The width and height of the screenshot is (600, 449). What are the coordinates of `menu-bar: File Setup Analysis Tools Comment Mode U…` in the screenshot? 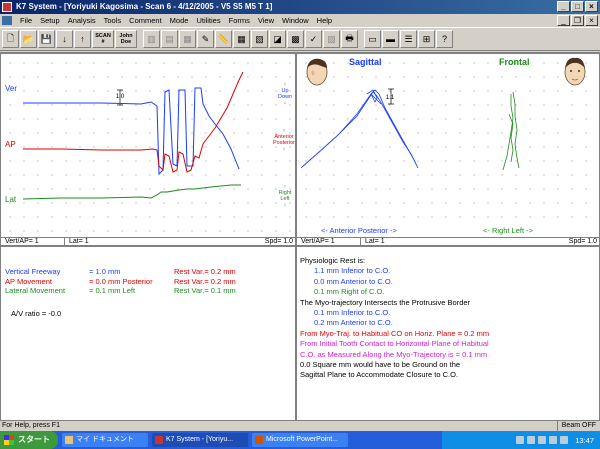 It's located at (300, 20).